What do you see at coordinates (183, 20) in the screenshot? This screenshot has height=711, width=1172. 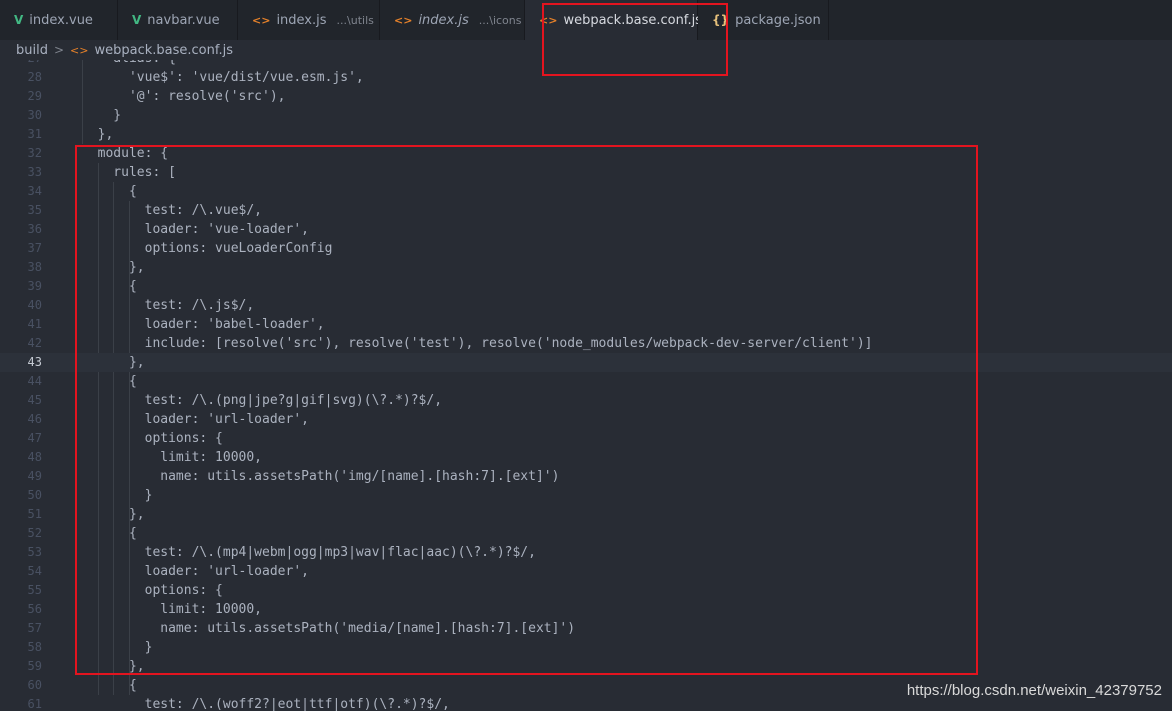 I see `tab-label: navbar.vue` at bounding box center [183, 20].